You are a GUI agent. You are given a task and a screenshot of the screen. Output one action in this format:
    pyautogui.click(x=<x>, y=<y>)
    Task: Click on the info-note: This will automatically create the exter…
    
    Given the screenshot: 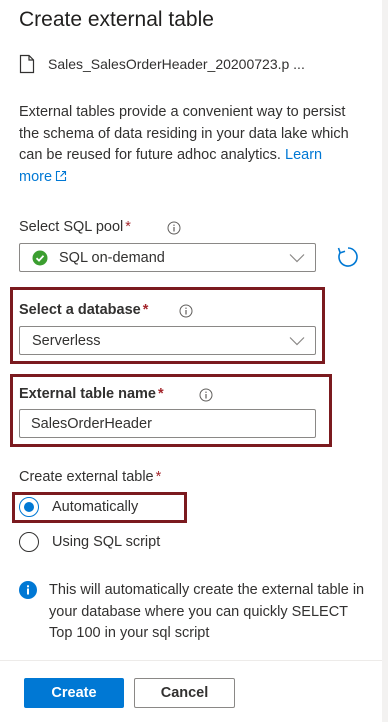 What is the action you would take?
    pyautogui.click(x=194, y=612)
    